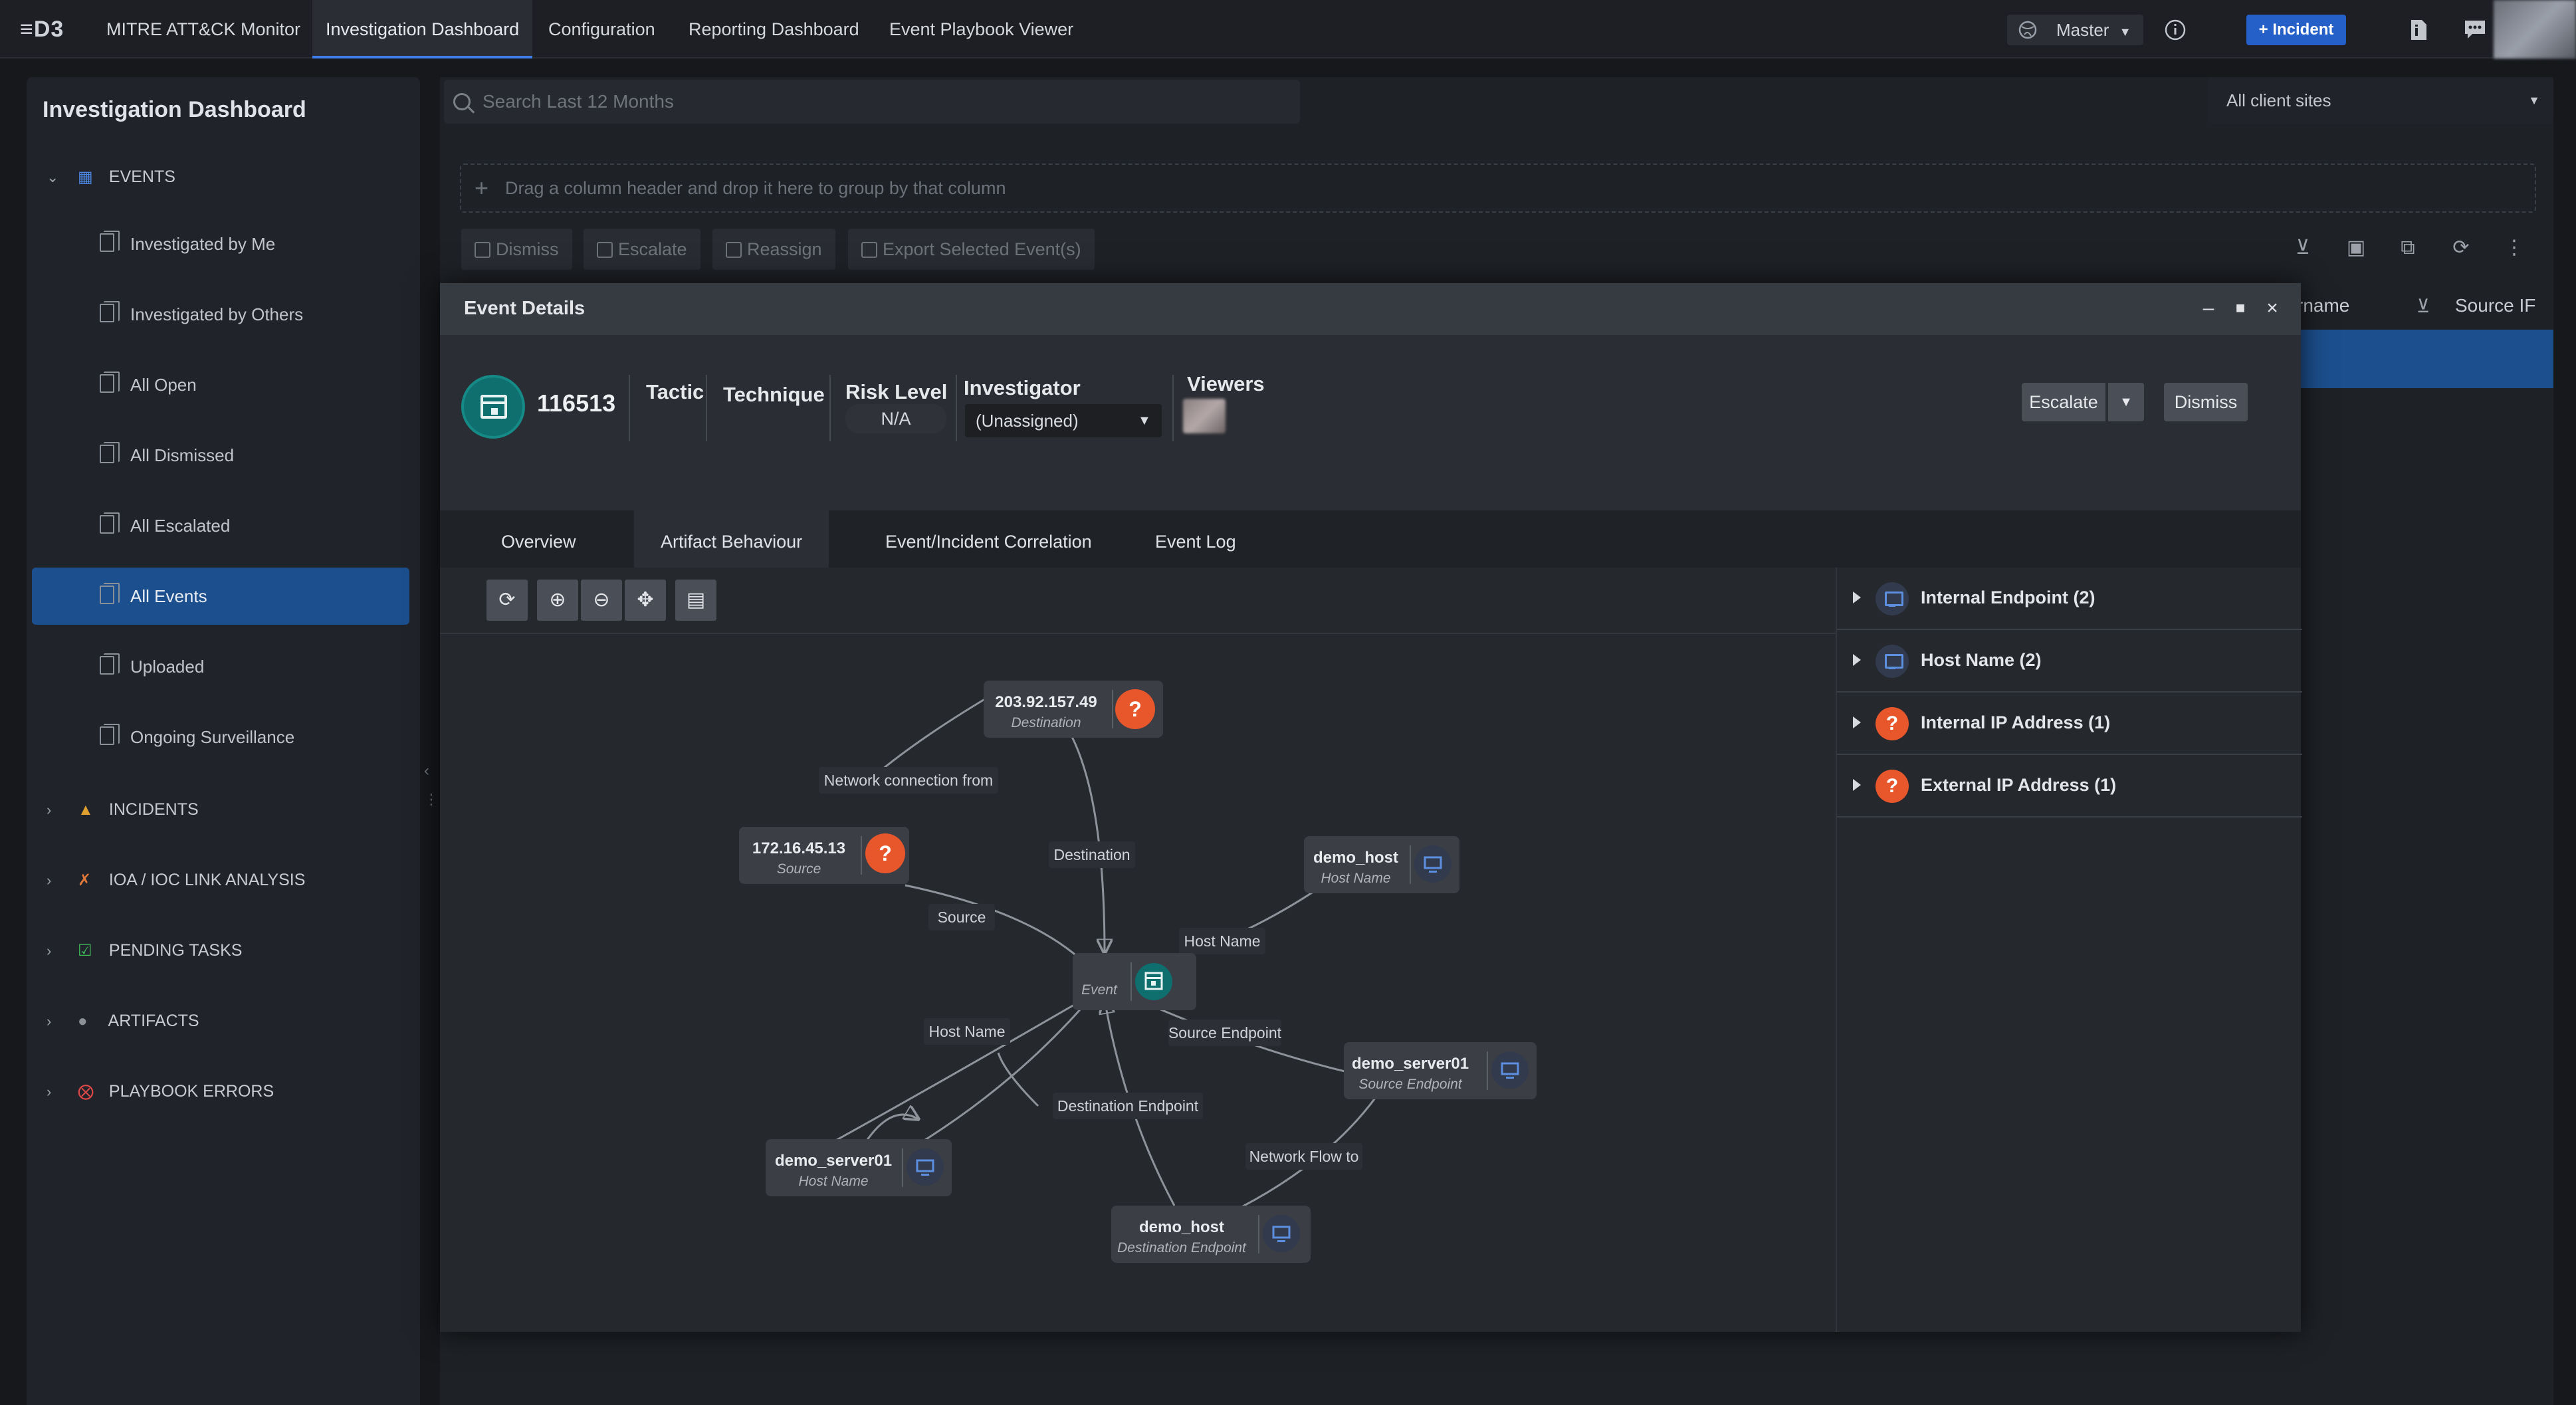 Image resolution: width=2576 pixels, height=1405 pixels. Describe the element at coordinates (1204, 416) in the screenshot. I see `viewer-avatar` at that location.